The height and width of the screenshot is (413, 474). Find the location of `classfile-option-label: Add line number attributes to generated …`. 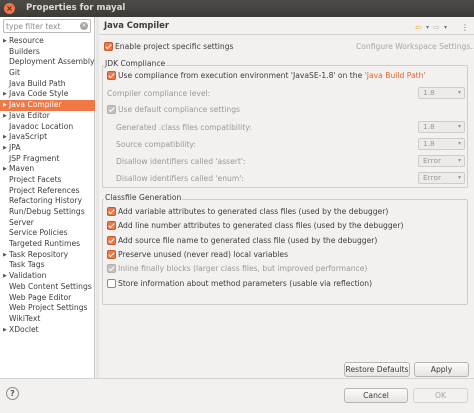

classfile-option-label: Add line number attributes to generated … is located at coordinates (261, 226).